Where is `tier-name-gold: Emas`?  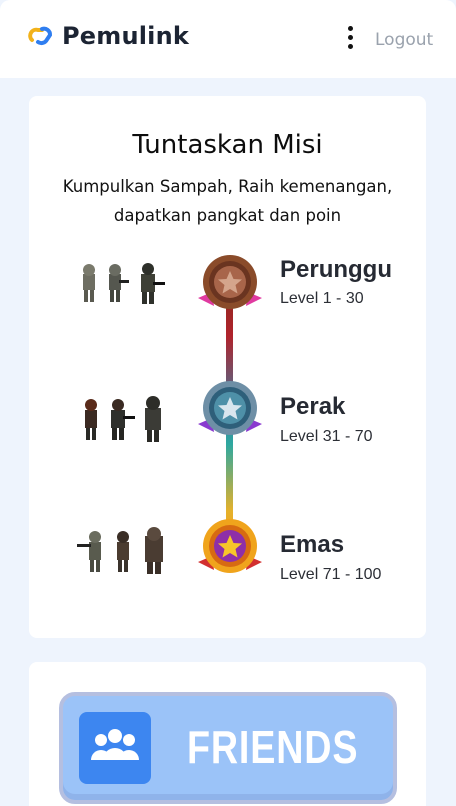
tier-name-gold: Emas is located at coordinates (312, 544).